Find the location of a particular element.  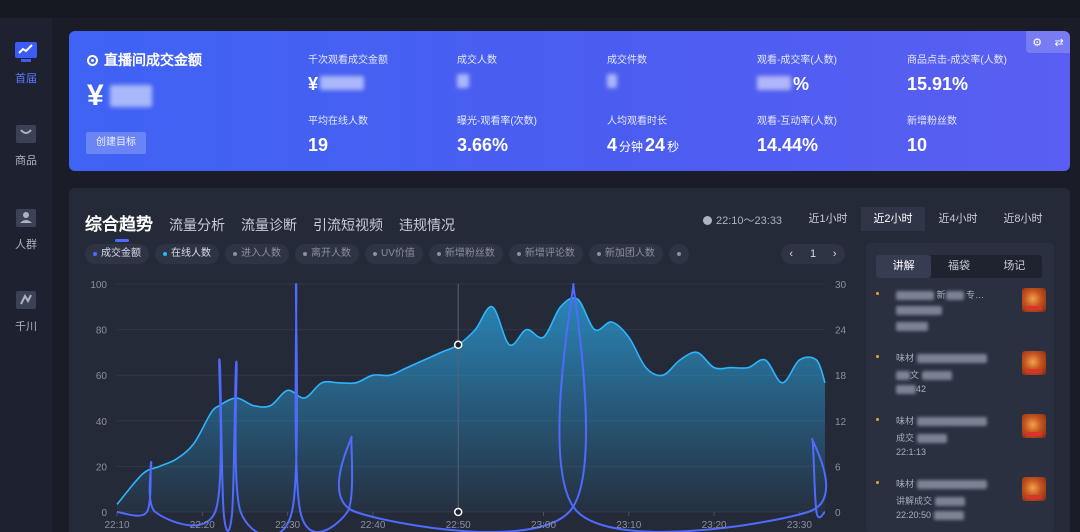

home-chart-icon is located at coordinates (26, 52).